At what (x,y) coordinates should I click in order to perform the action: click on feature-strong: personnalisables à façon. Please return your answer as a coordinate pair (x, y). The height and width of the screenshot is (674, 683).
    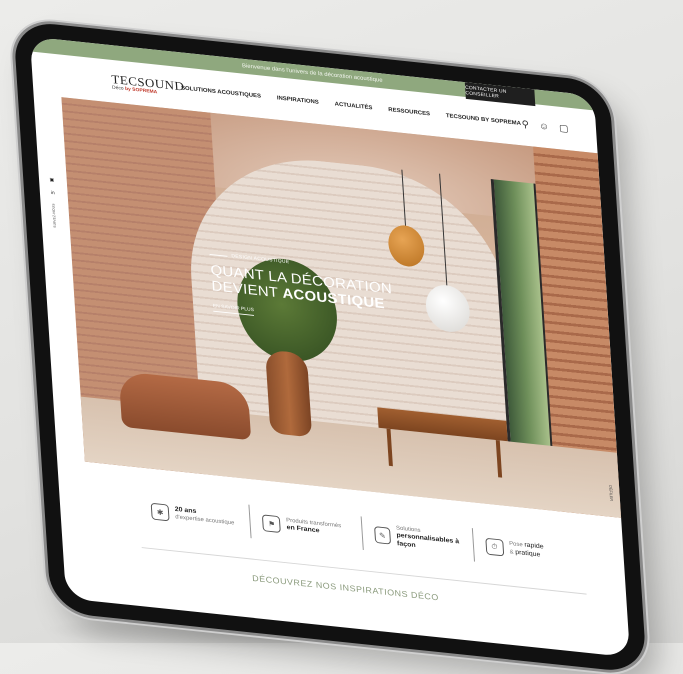
    Looking at the image, I should click on (428, 540).